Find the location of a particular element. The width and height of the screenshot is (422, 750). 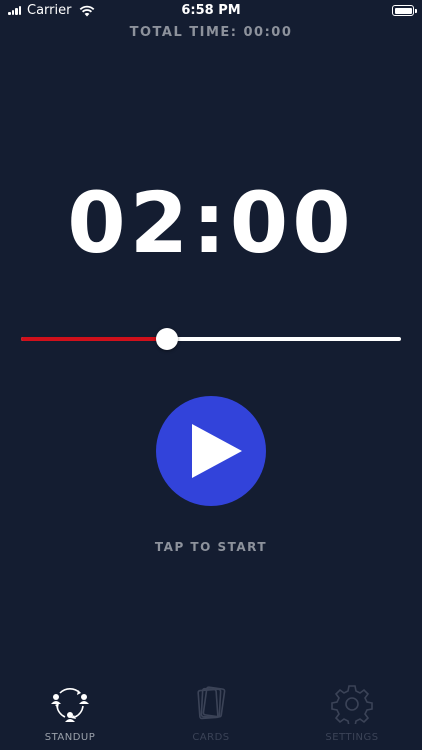

slider-thumb is located at coordinates (167, 339).